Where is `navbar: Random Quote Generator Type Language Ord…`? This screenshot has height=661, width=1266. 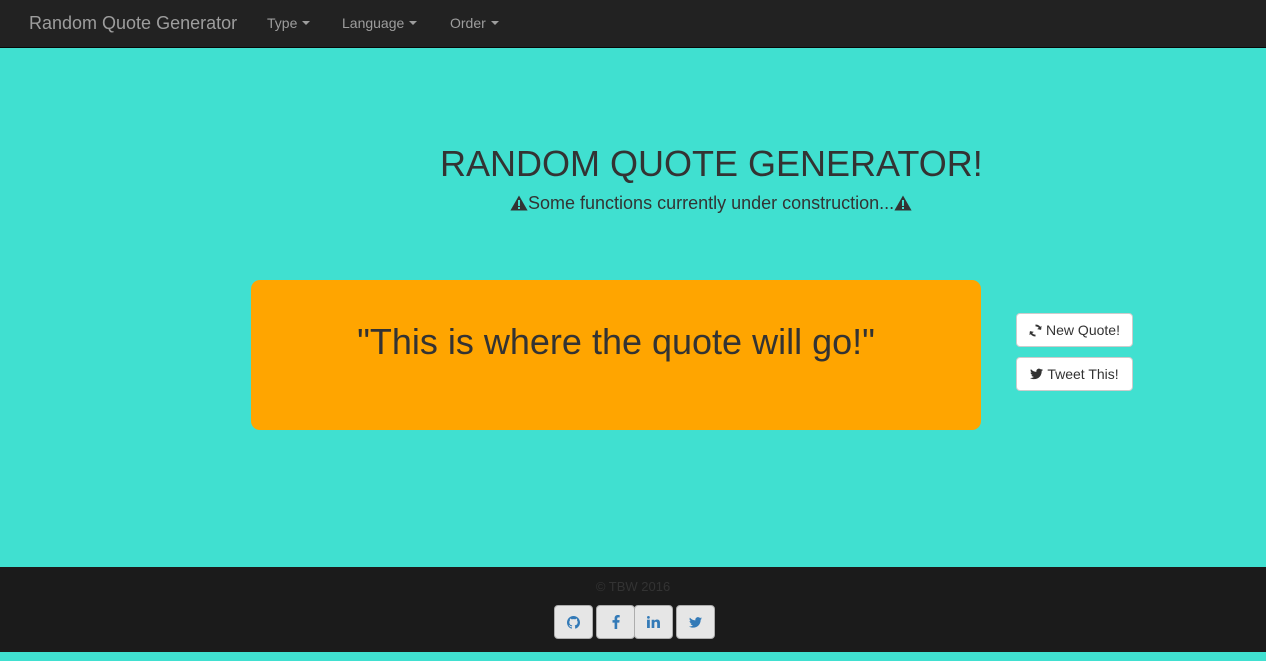 navbar: Random Quote Generator Type Language Ord… is located at coordinates (633, 24).